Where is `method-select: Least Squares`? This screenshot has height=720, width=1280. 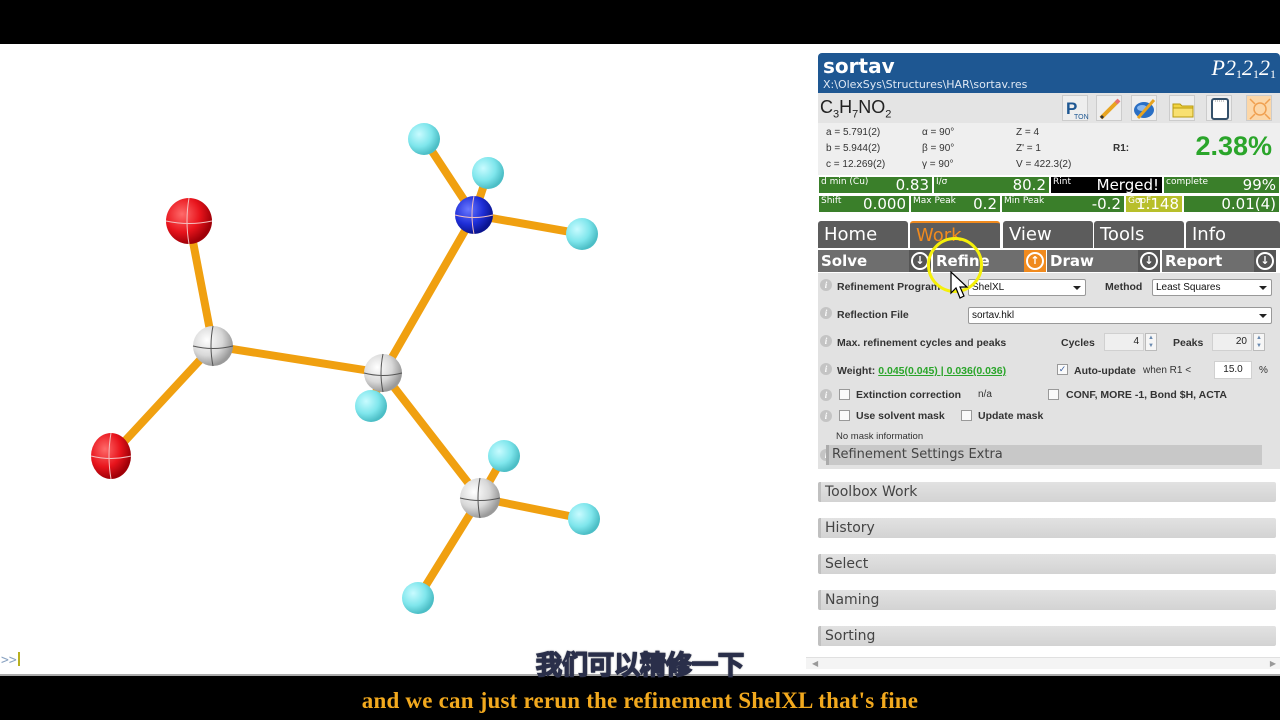 method-select: Least Squares is located at coordinates (1212, 287).